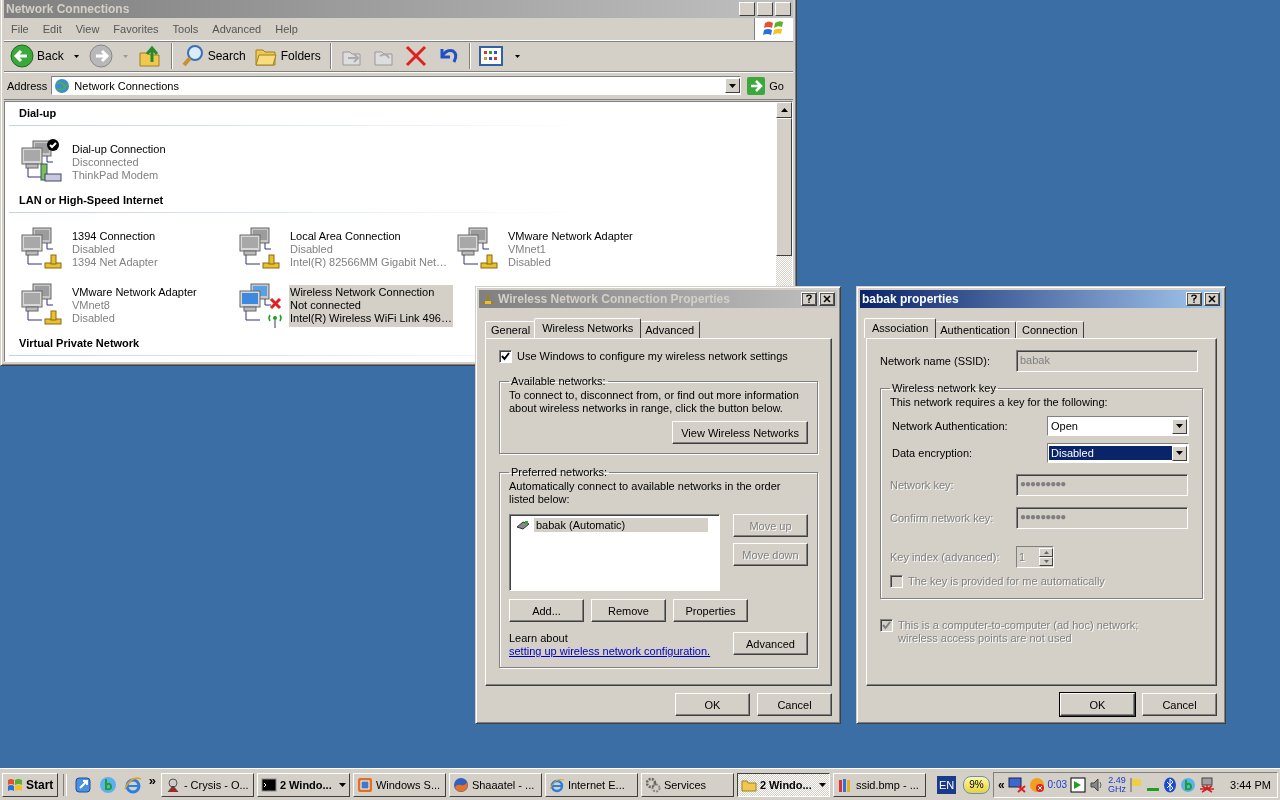 This screenshot has width=1280, height=800. What do you see at coordinates (37, 56) in the screenshot?
I see `back-button: Back` at bounding box center [37, 56].